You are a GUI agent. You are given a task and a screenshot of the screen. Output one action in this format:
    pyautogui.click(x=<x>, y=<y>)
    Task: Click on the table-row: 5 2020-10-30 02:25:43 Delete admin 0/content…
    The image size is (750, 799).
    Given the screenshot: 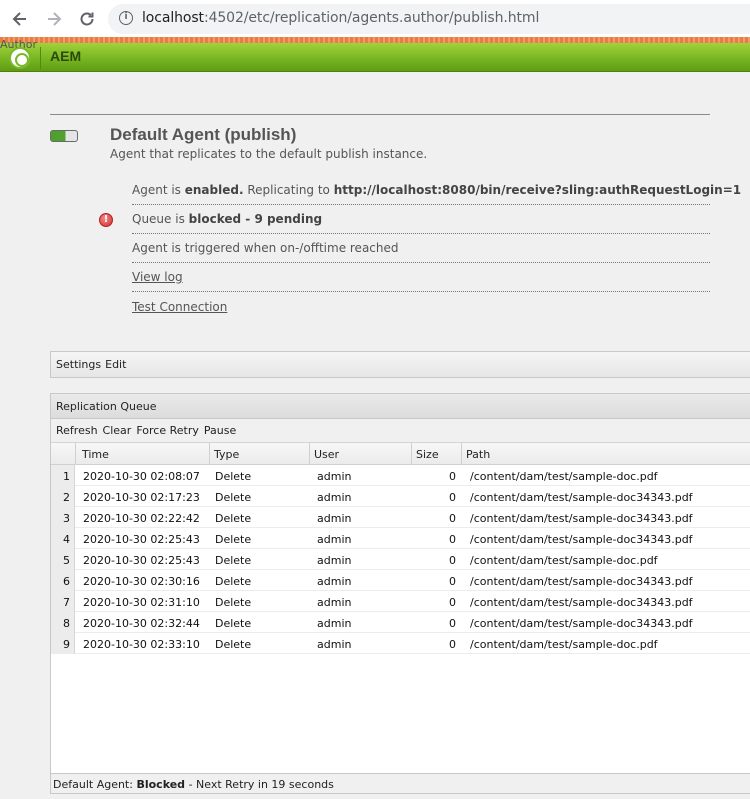 What is the action you would take?
    pyautogui.click(x=400, y=559)
    